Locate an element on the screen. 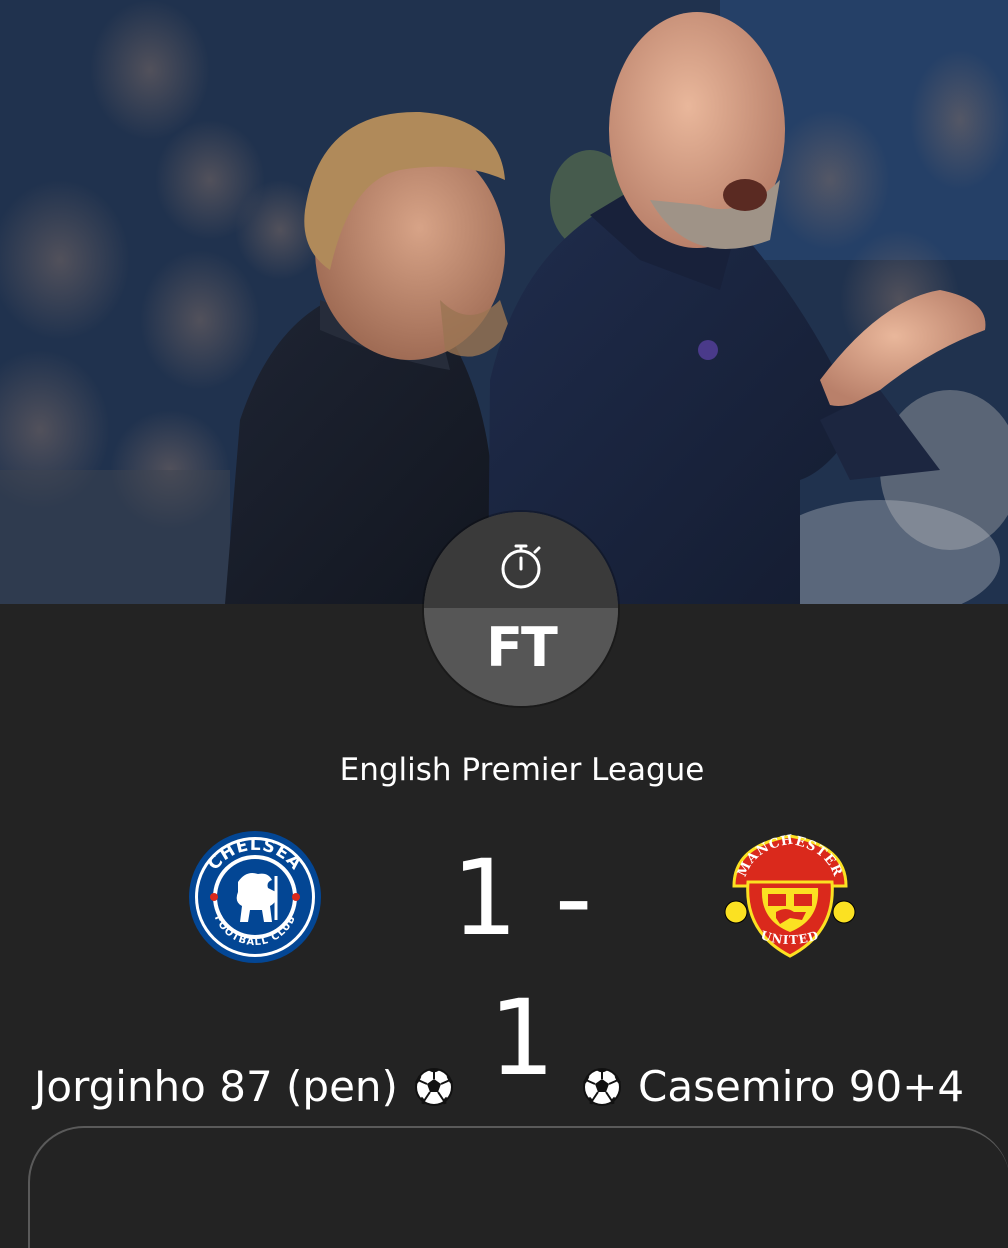 The height and width of the screenshot is (1248, 1008). match-status-text: FT is located at coordinates (522, 647).